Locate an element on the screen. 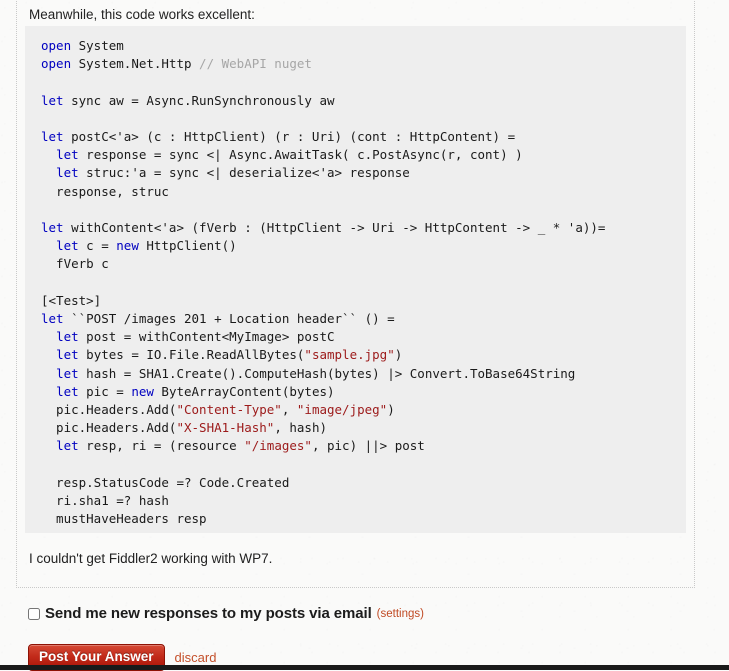 The height and width of the screenshot is (671, 729). code-token: ri.sha1 =? hash is located at coordinates (105, 501).